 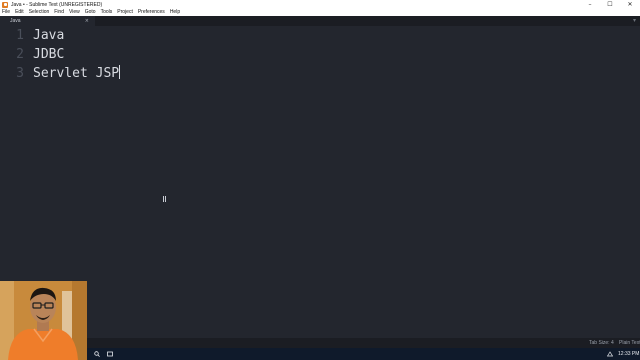 What do you see at coordinates (125, 12) in the screenshot?
I see `menu-project: Project` at bounding box center [125, 12].